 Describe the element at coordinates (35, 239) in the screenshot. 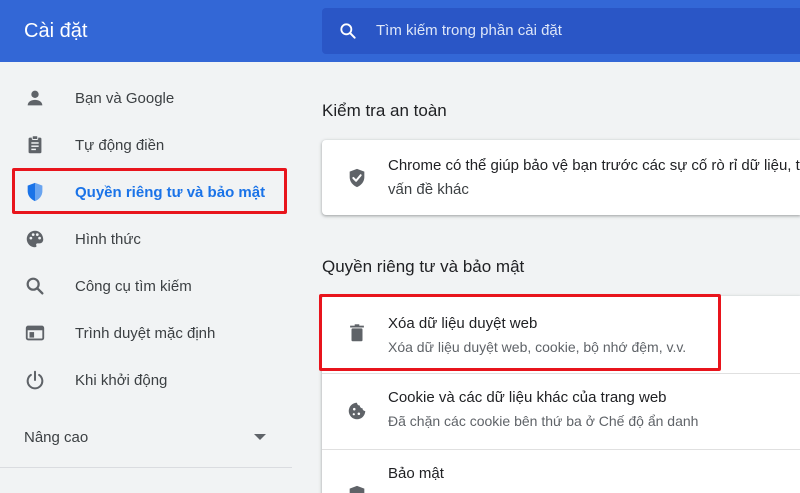

I see `palette-icon` at that location.